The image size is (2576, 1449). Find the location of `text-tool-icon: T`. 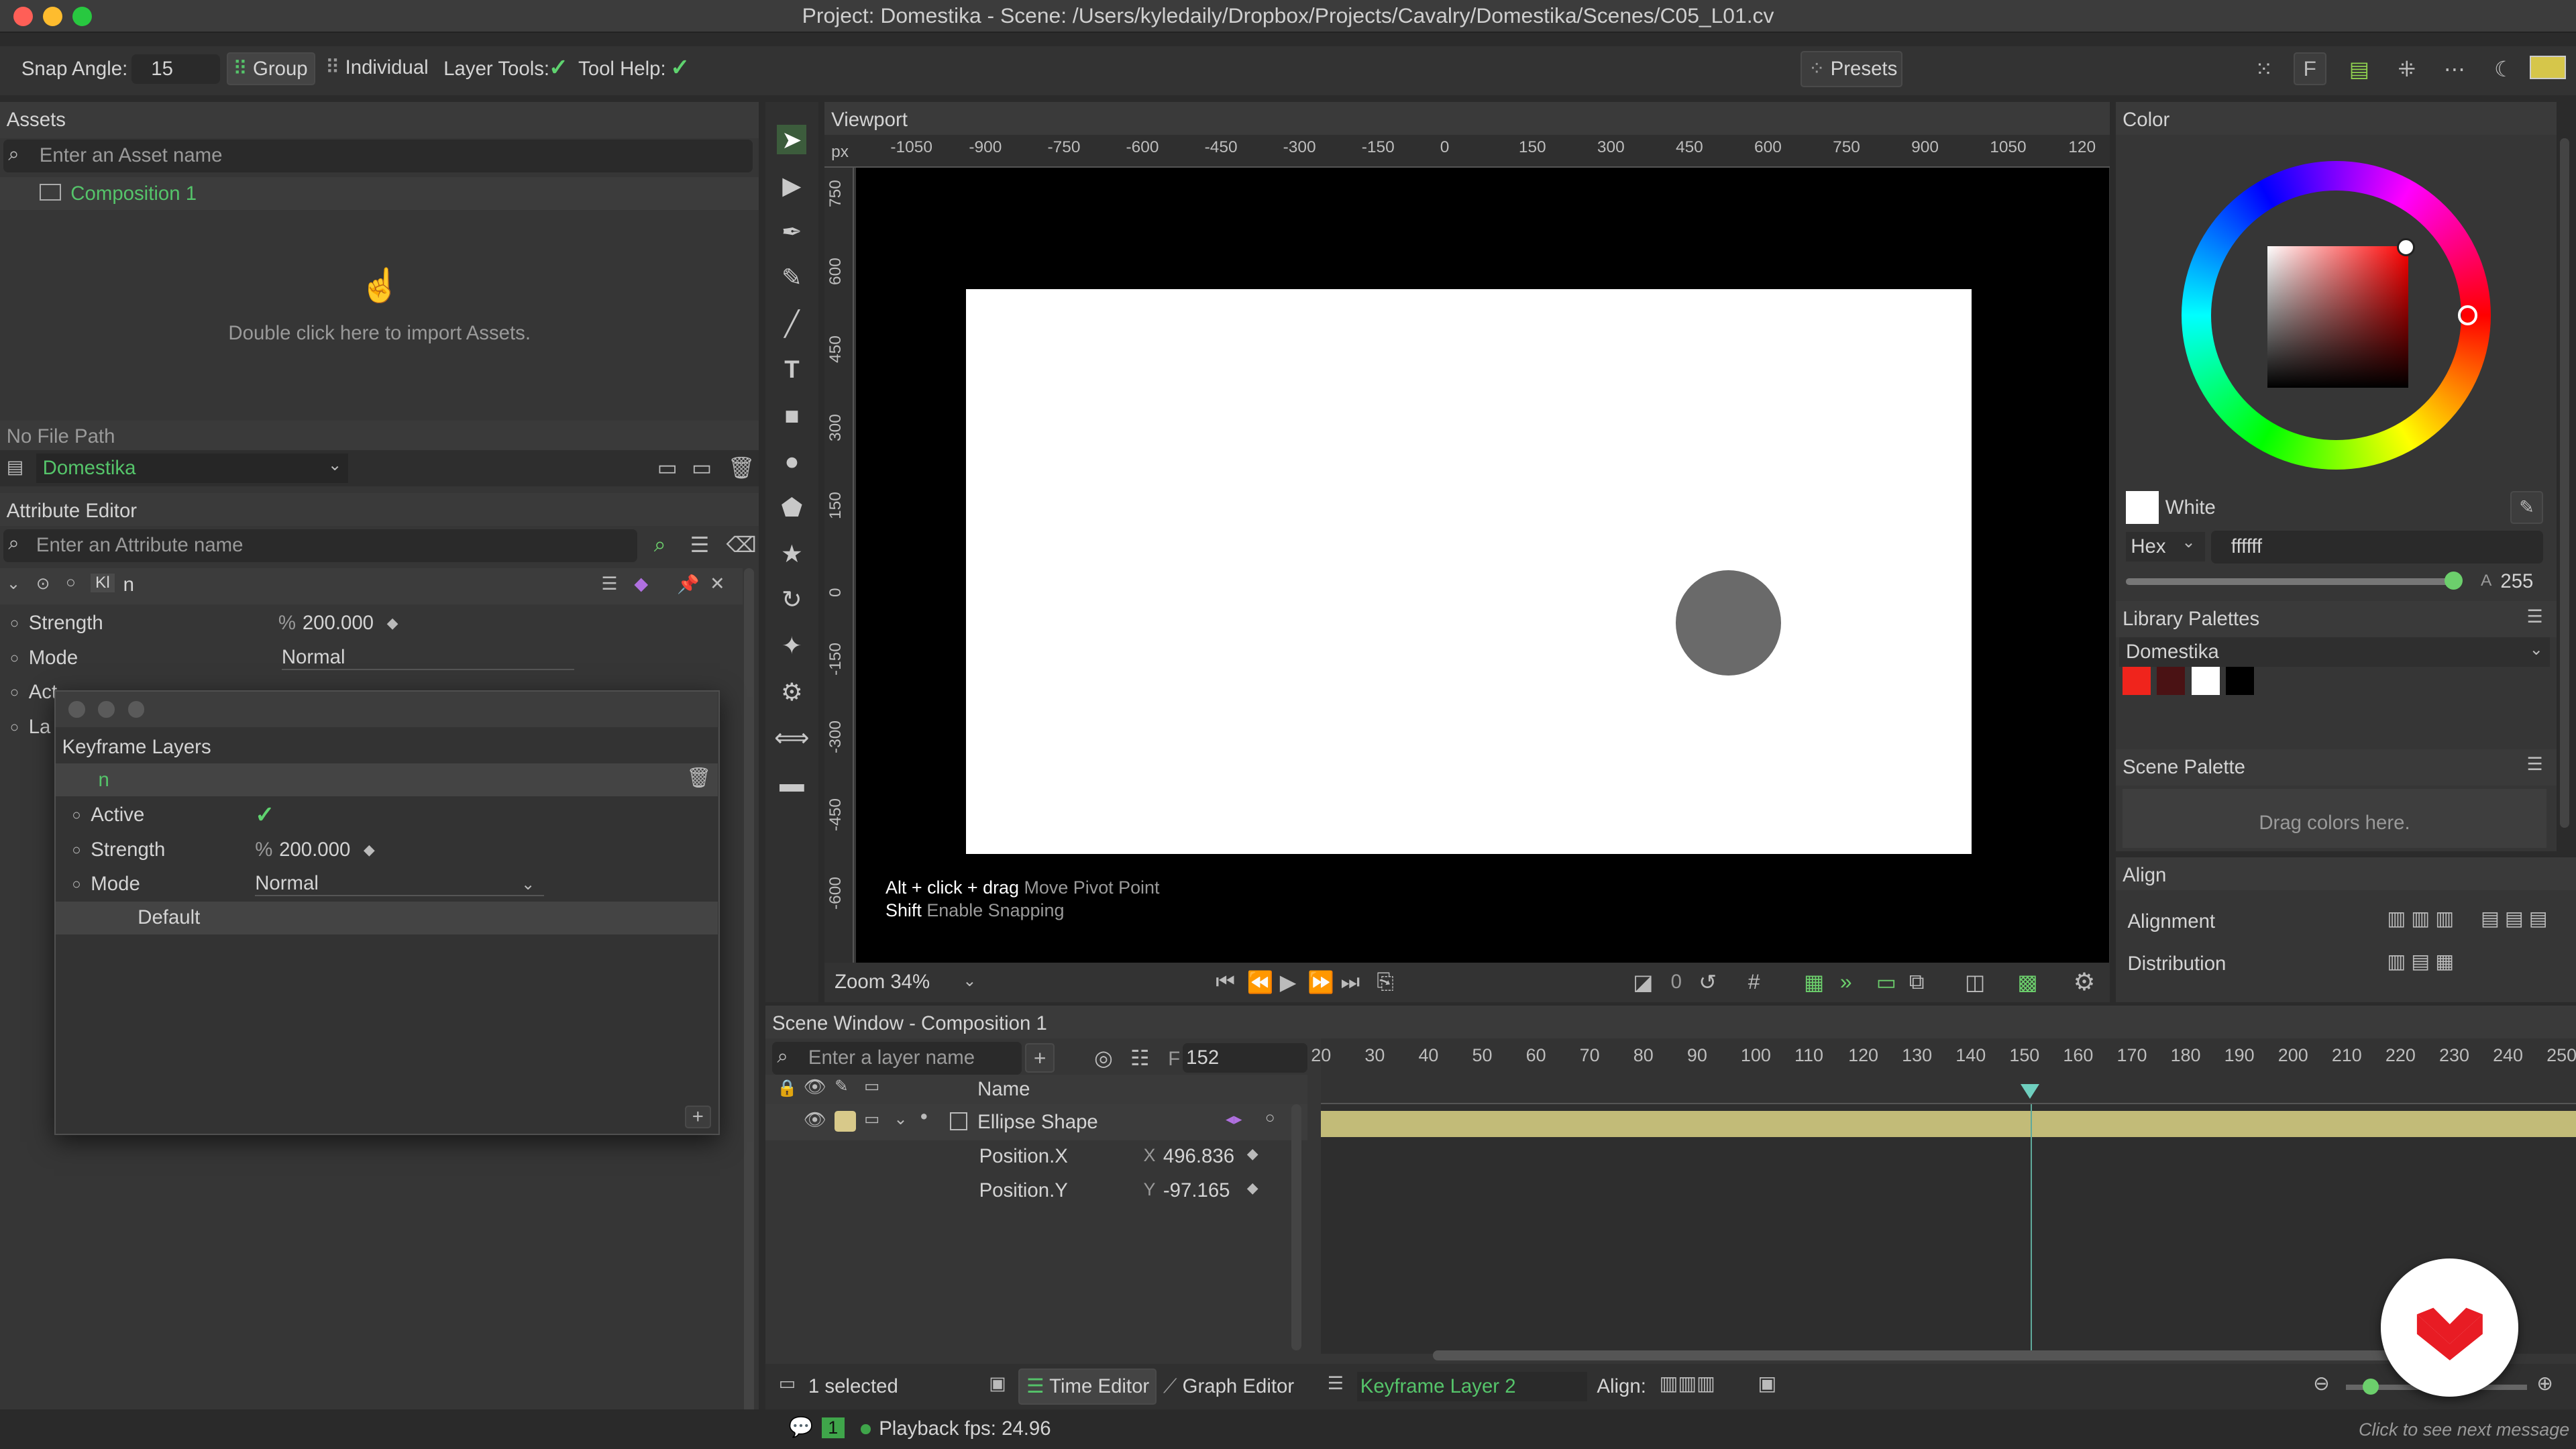

text-tool-icon: T is located at coordinates (791, 369).